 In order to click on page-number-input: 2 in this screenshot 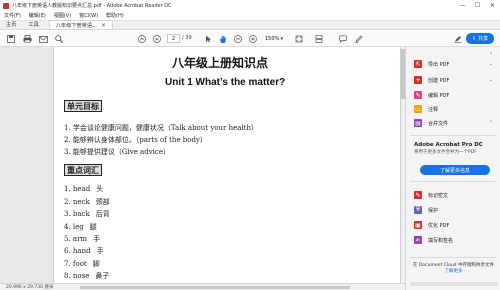, I will do `click(173, 38)`.